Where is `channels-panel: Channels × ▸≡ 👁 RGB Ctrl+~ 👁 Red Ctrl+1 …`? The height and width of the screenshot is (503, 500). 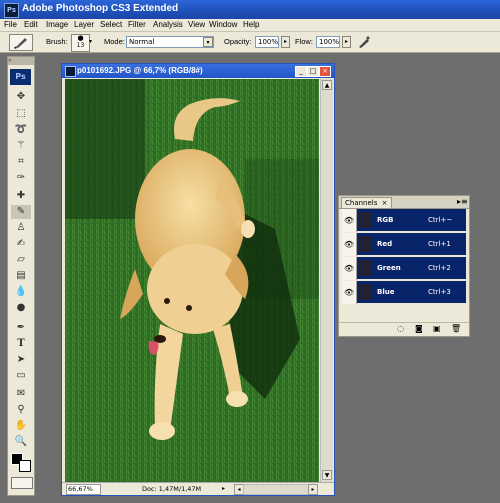 channels-panel: Channels × ▸≡ 👁 RGB Ctrl+~ 👁 Red Ctrl+1 … is located at coordinates (404, 266).